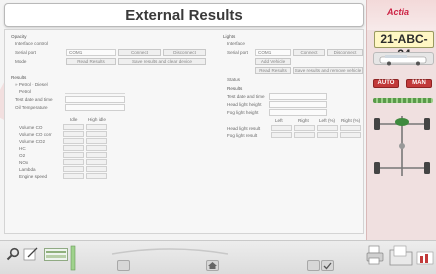 This screenshot has width=436, height=274. I want to click on brand-logo: Actia, so click(398, 12).